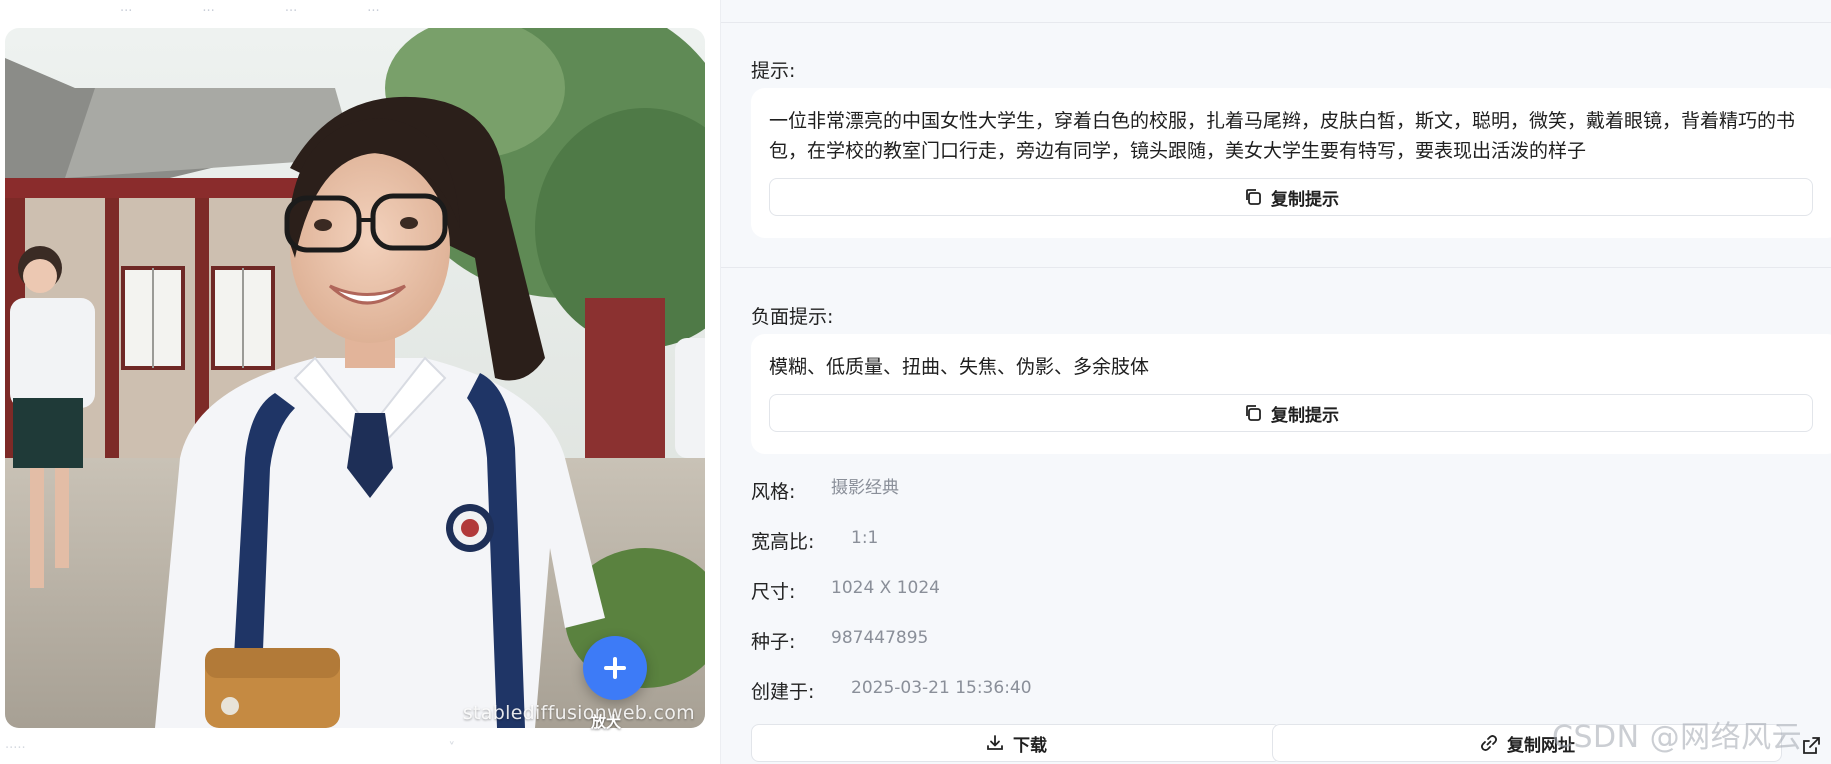  Describe the element at coordinates (995, 742) in the screenshot. I see `download-icon` at that location.